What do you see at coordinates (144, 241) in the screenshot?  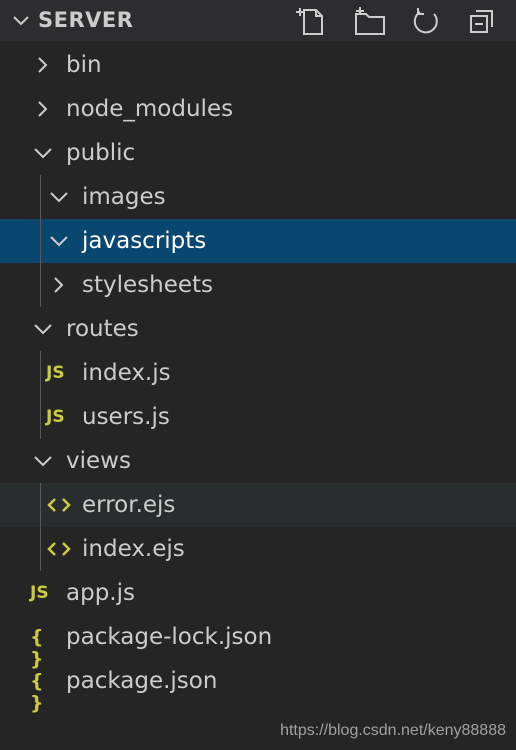 I see `tree-item-label: javascripts` at bounding box center [144, 241].